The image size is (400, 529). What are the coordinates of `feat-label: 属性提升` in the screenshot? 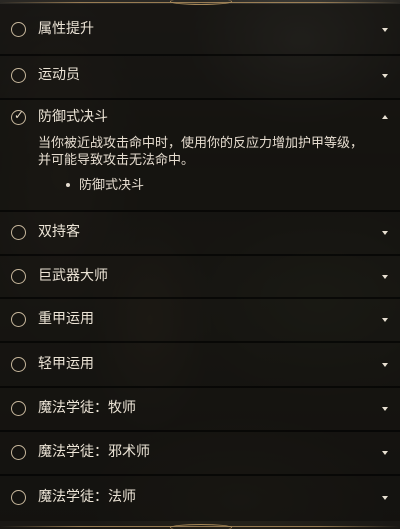 It's located at (66, 29).